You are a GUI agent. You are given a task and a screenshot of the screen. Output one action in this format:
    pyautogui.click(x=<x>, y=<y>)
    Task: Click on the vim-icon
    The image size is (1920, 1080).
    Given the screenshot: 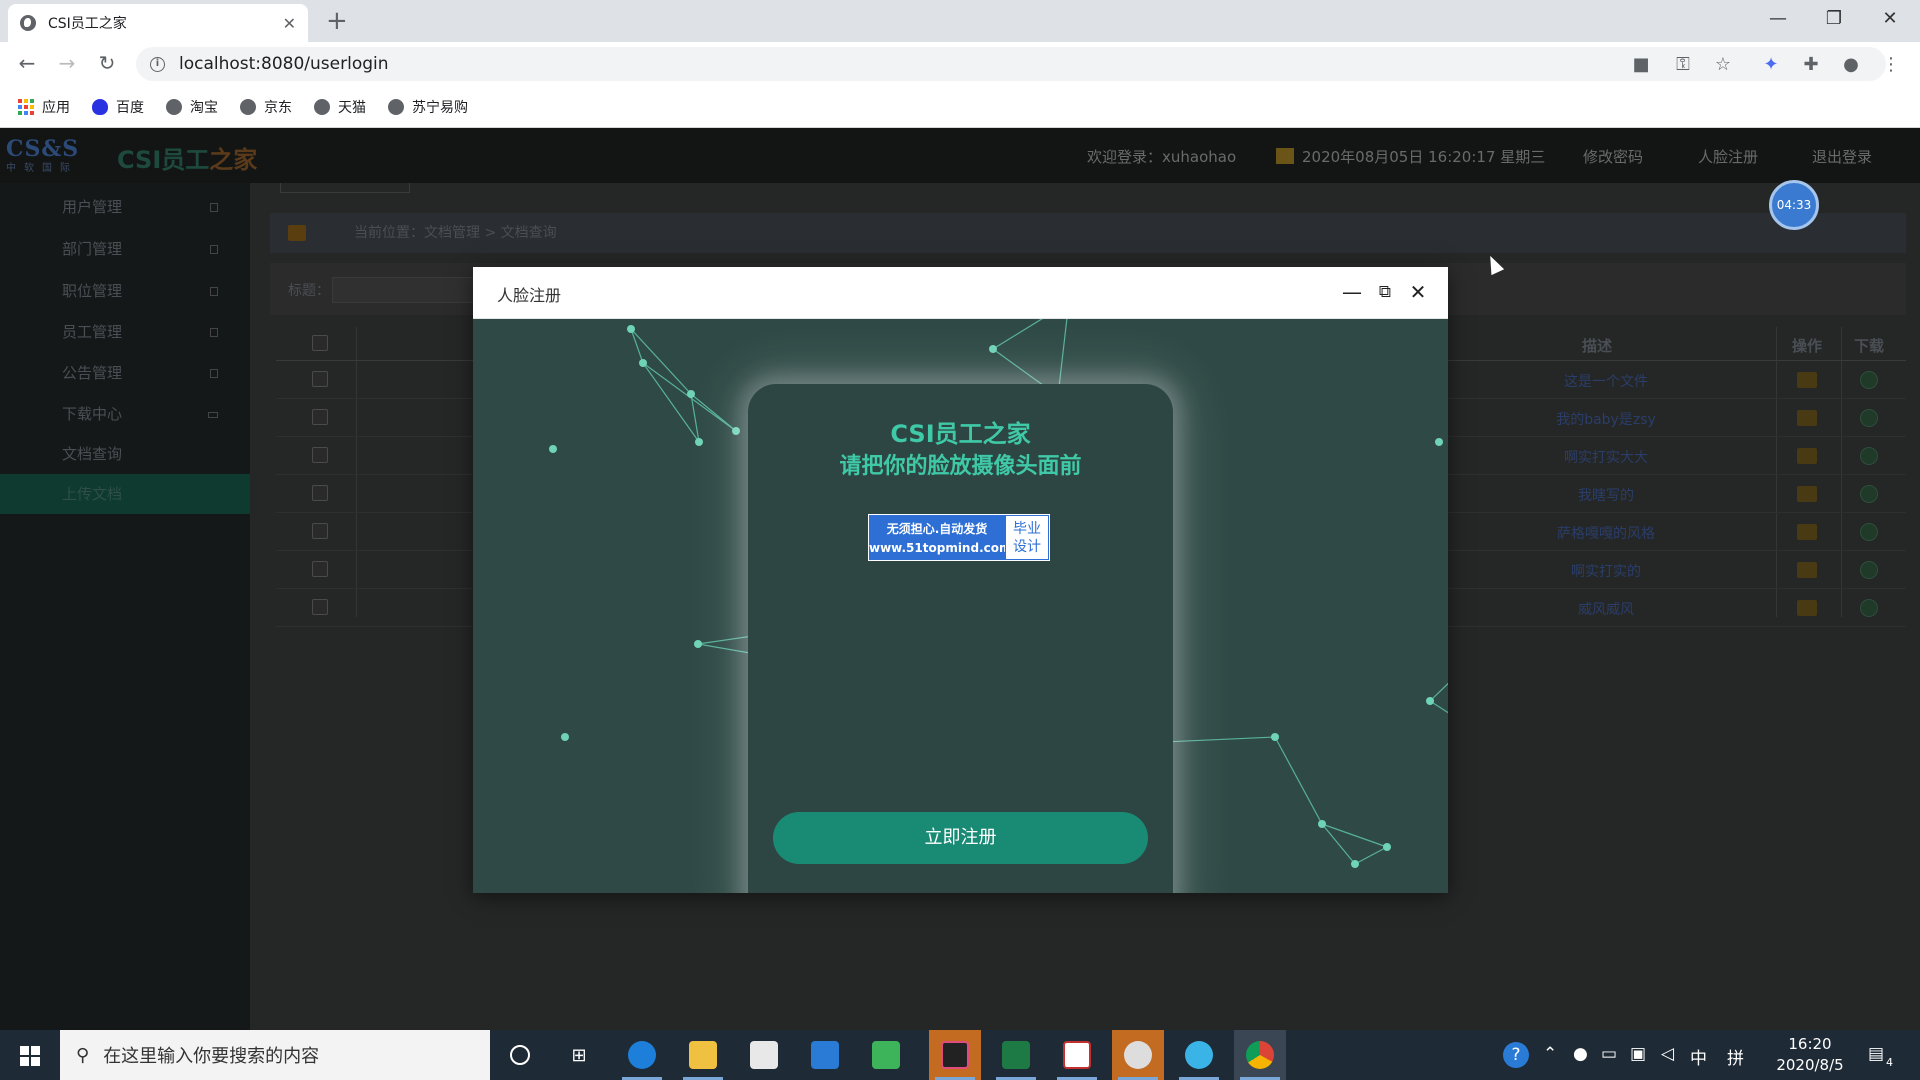 What is the action you would take?
    pyautogui.click(x=1077, y=1055)
    